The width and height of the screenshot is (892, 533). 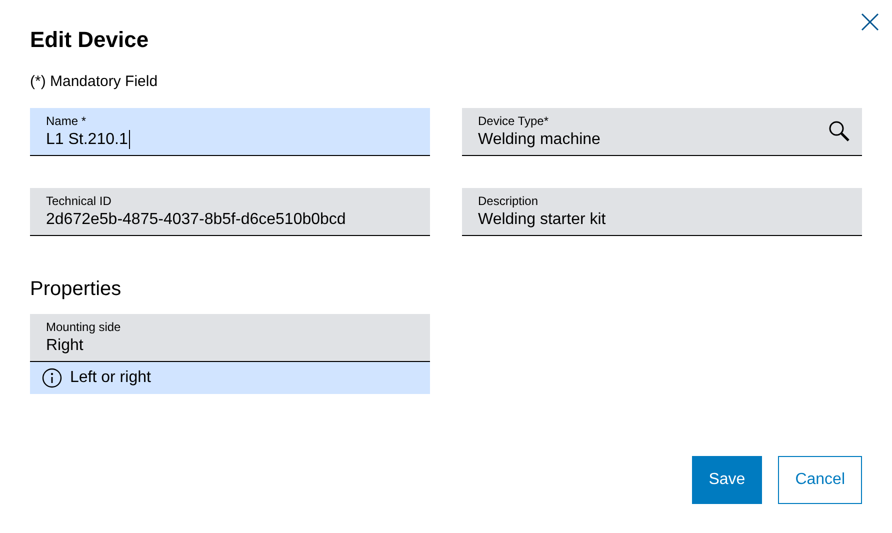 What do you see at coordinates (514, 121) in the screenshot?
I see `field-label: Device Type*` at bounding box center [514, 121].